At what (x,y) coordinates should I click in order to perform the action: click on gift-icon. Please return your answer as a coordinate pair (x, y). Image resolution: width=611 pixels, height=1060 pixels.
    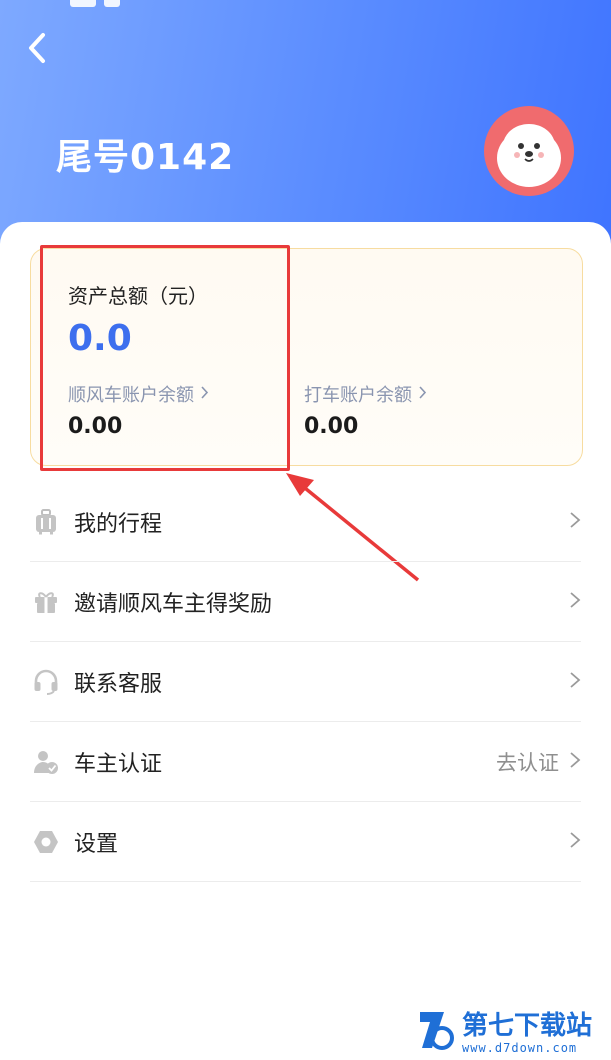
    Looking at the image, I should click on (46, 602).